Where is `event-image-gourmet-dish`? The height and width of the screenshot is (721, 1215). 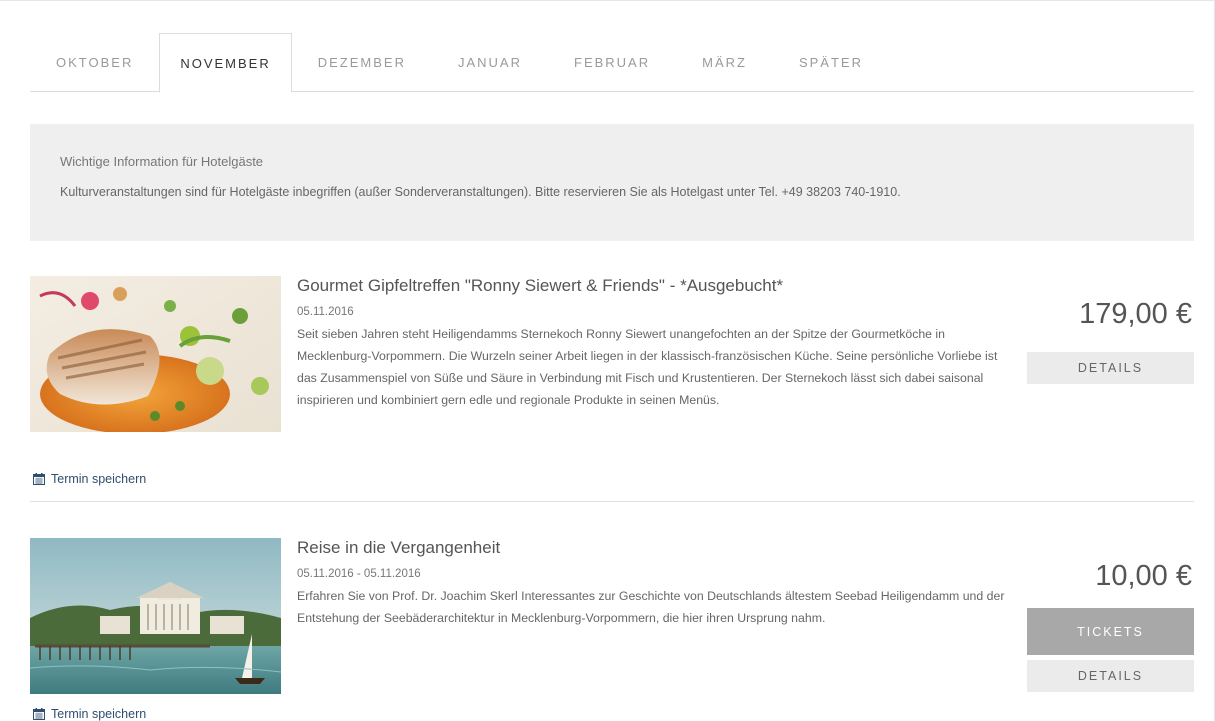 event-image-gourmet-dish is located at coordinates (155, 354).